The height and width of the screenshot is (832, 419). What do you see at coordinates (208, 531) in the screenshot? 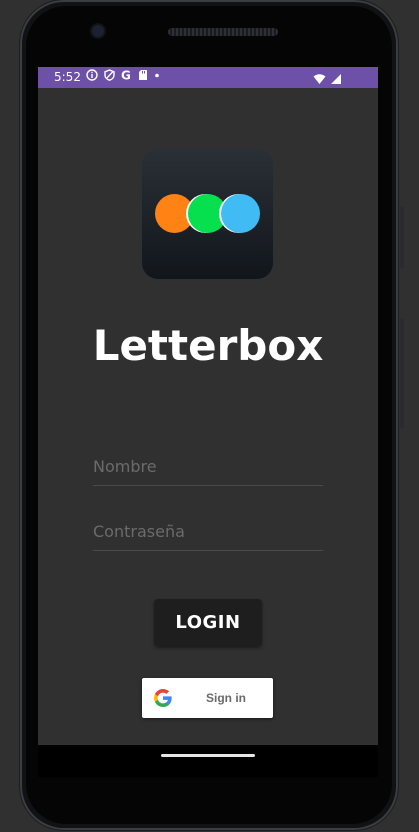
I see `password-input` at bounding box center [208, 531].